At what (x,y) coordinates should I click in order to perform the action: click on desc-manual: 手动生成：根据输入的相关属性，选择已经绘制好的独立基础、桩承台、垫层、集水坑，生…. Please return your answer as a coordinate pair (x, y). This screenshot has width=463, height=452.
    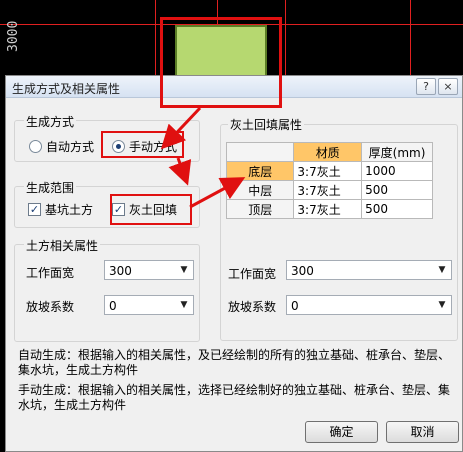
    Looking at the image, I should click on (234, 397).